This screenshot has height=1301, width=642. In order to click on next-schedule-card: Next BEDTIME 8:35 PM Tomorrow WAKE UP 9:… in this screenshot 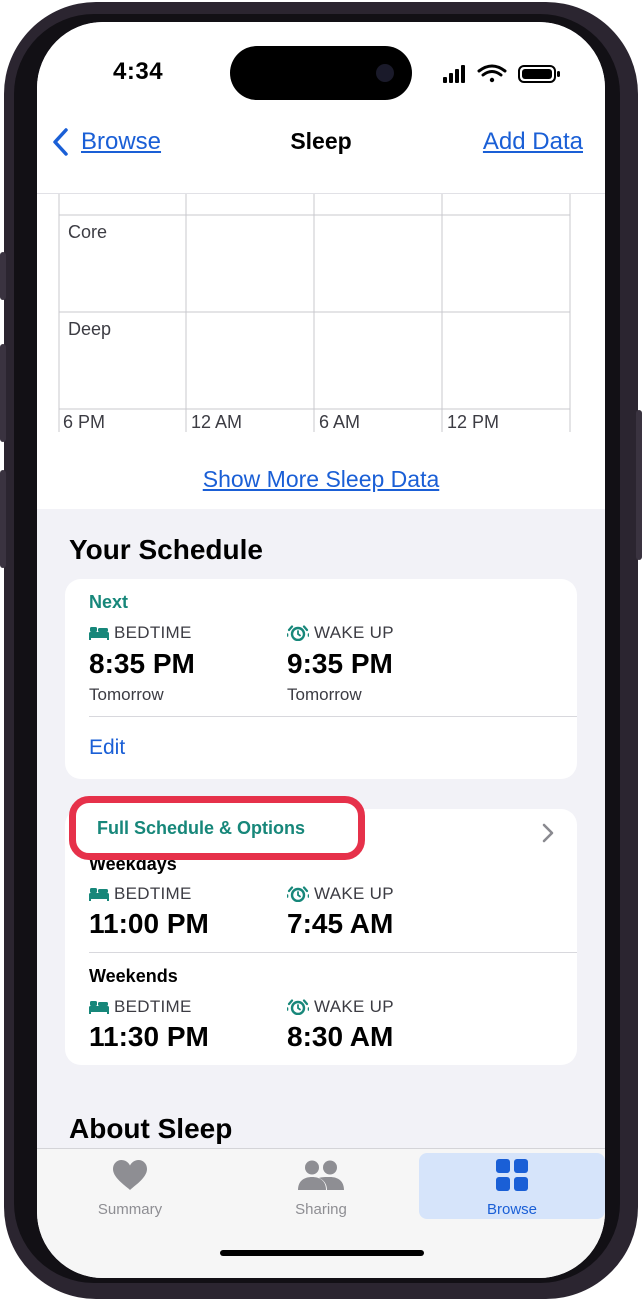, I will do `click(321, 679)`.